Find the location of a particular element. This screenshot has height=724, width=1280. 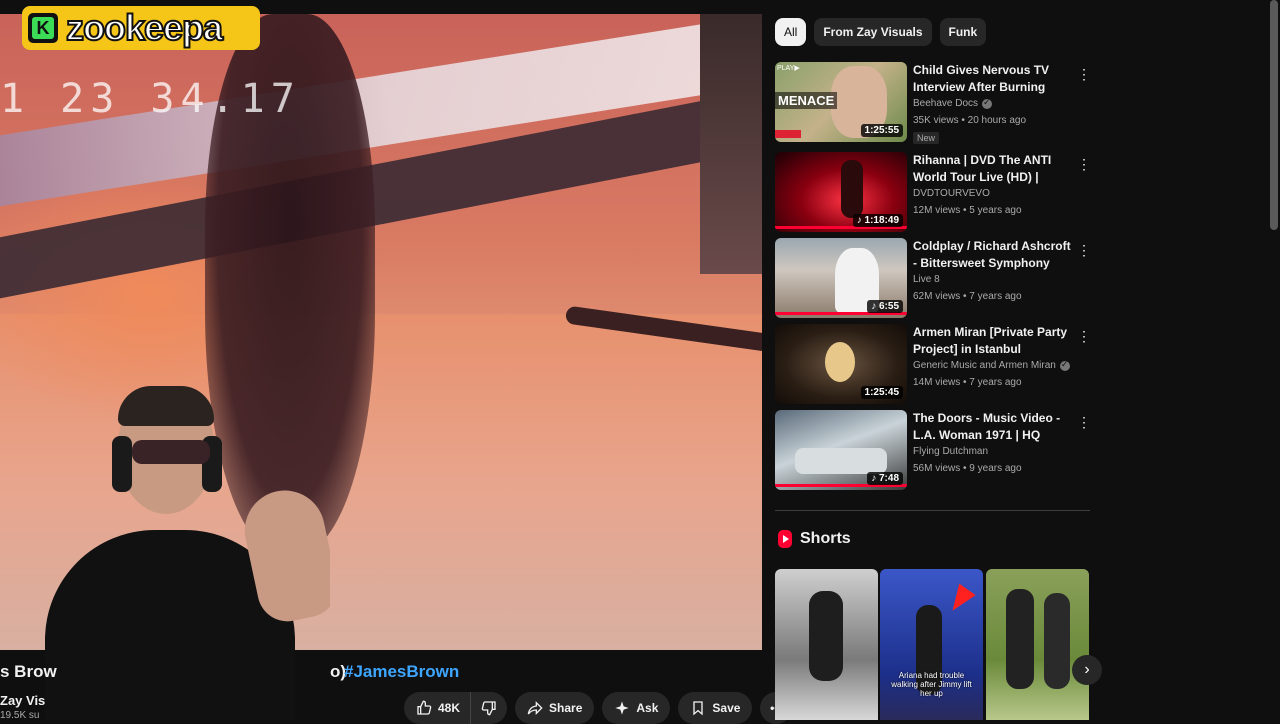

shorts-header: Shorts is located at coordinates (814, 539).